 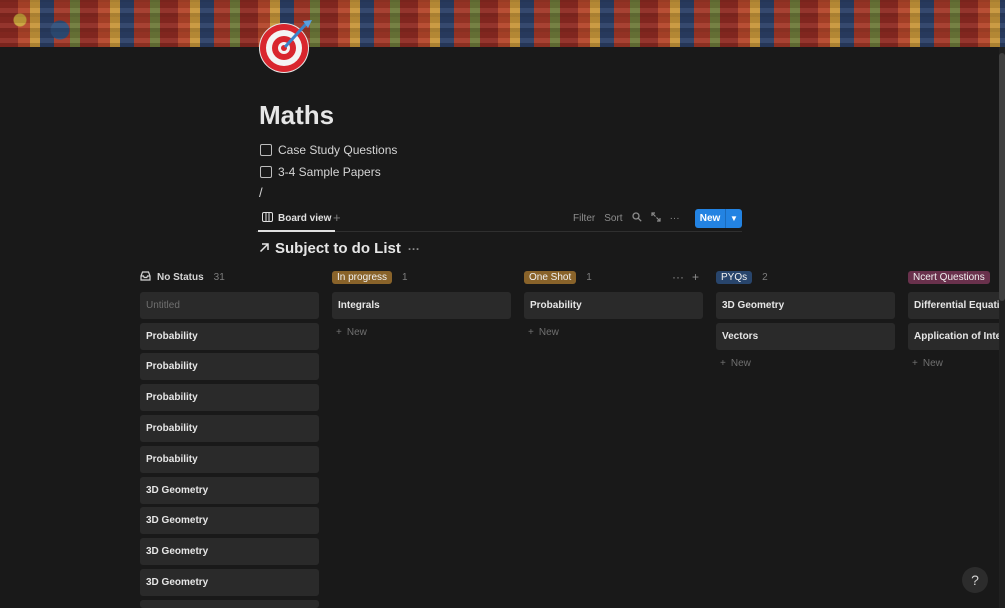 What do you see at coordinates (219, 277) in the screenshot?
I see `column-count: 31` at bounding box center [219, 277].